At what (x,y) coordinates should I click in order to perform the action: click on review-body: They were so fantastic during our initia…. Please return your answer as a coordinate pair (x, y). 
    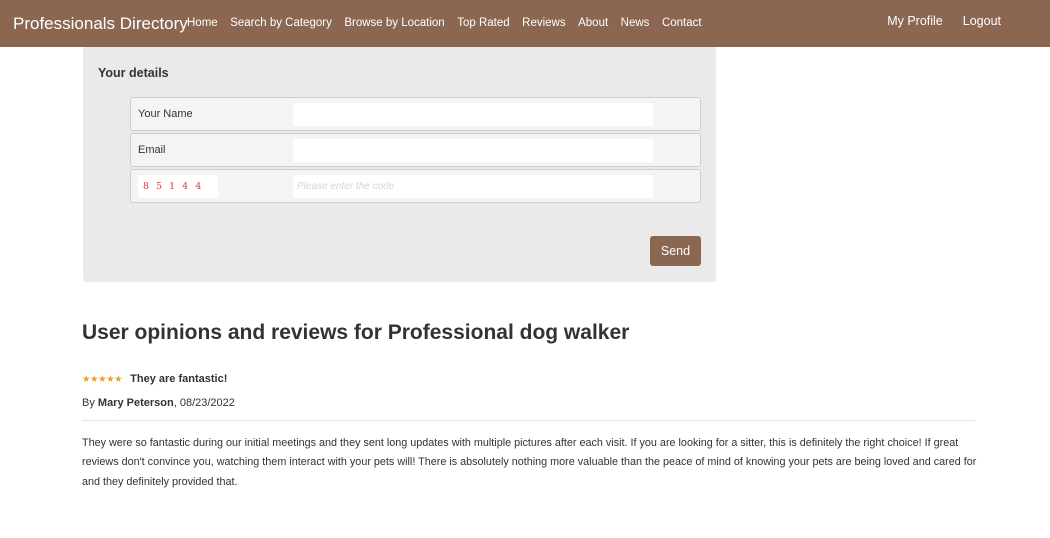
    Looking at the image, I should click on (529, 462).